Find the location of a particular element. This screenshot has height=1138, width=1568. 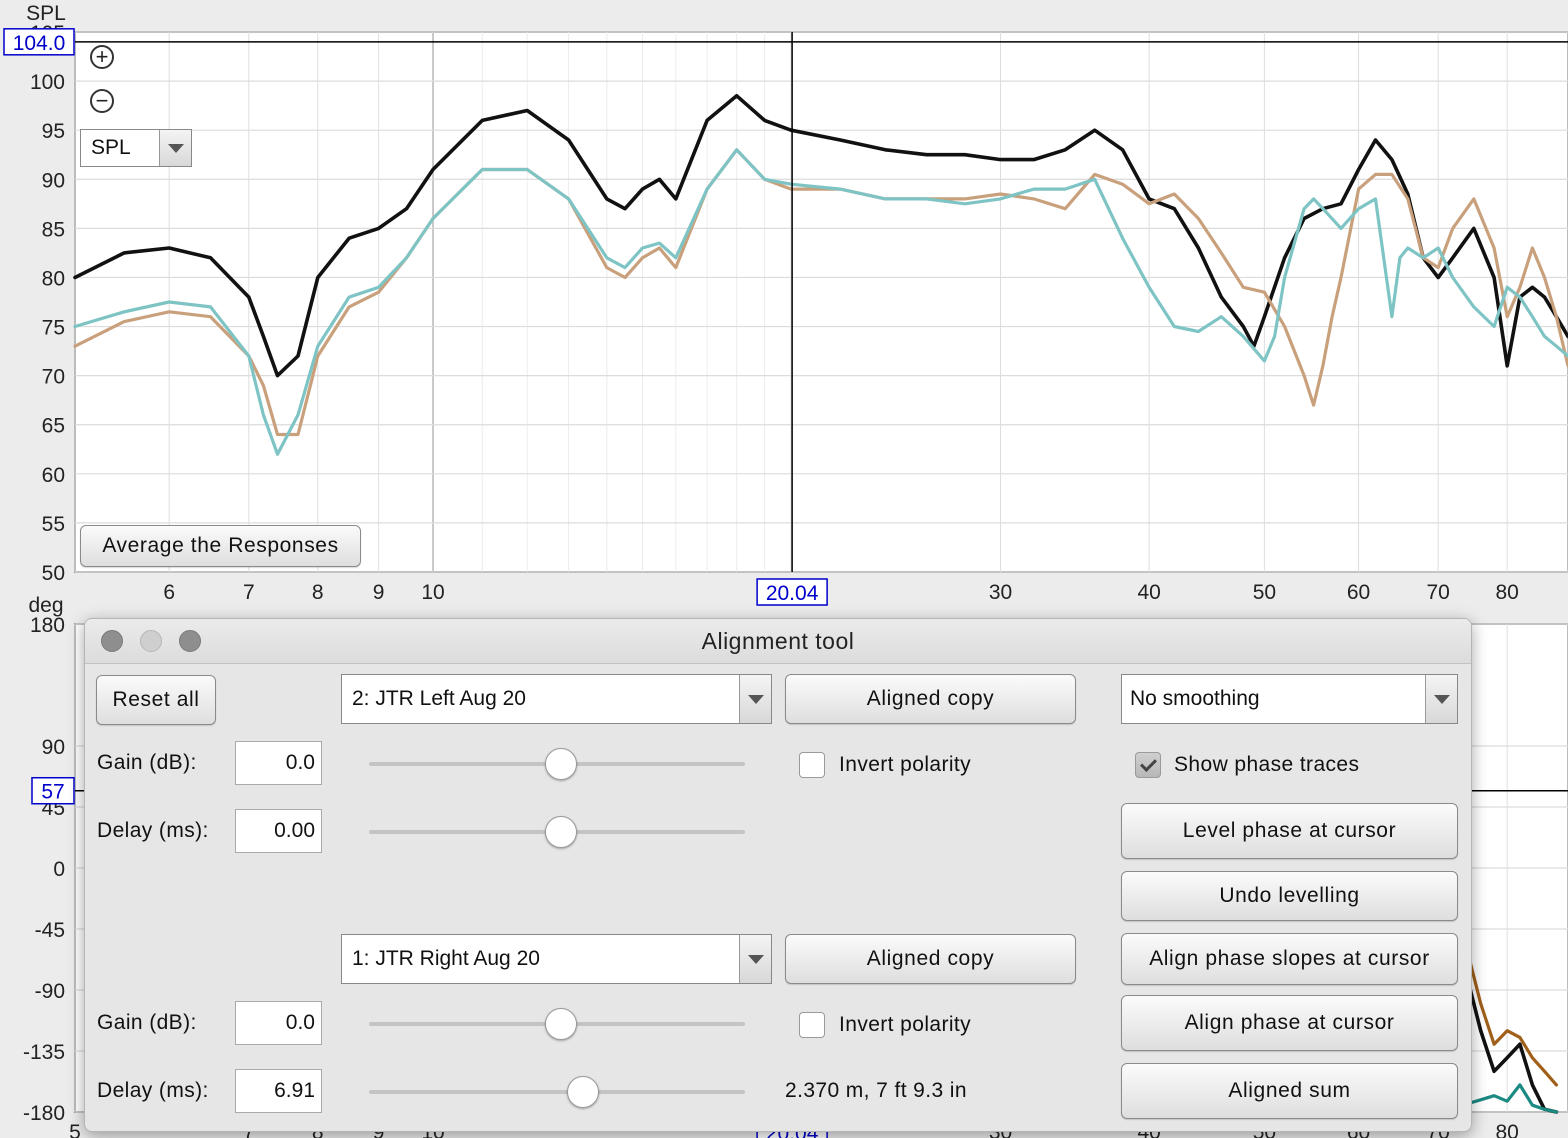

spl-x-tick-label: 6 is located at coordinates (169, 592).